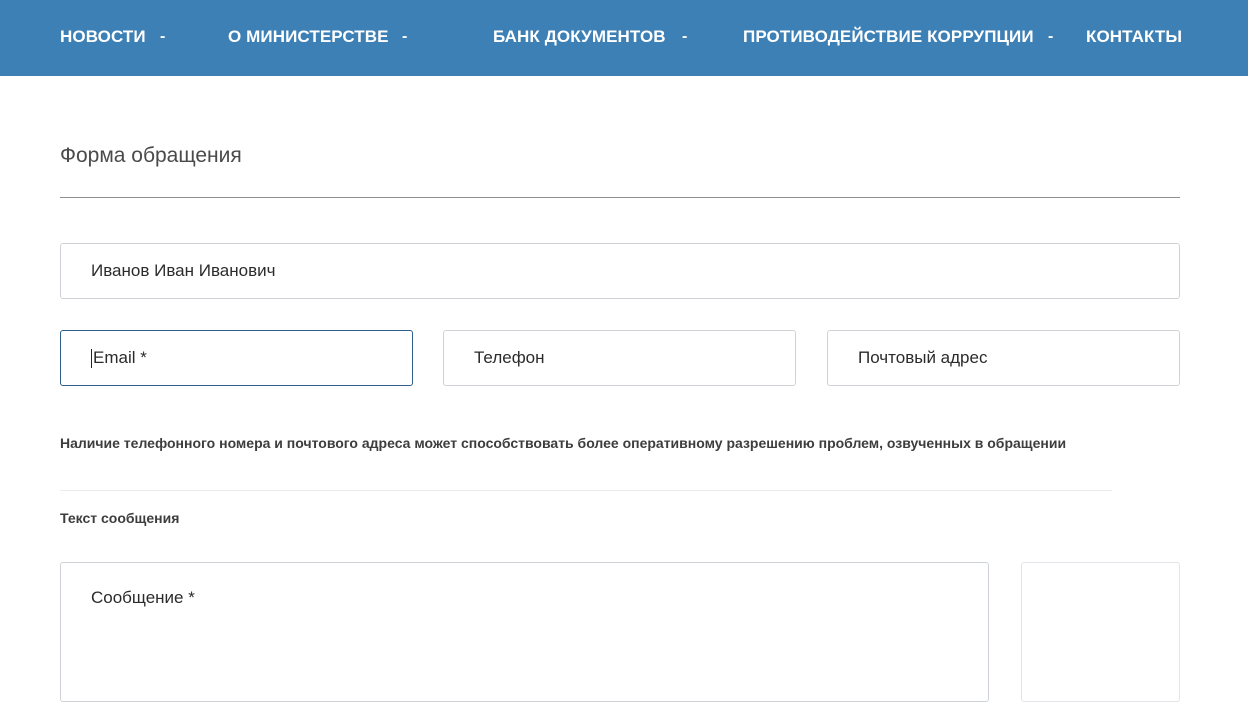  Describe the element at coordinates (236, 358) in the screenshot. I see `email-field: Email *` at that location.